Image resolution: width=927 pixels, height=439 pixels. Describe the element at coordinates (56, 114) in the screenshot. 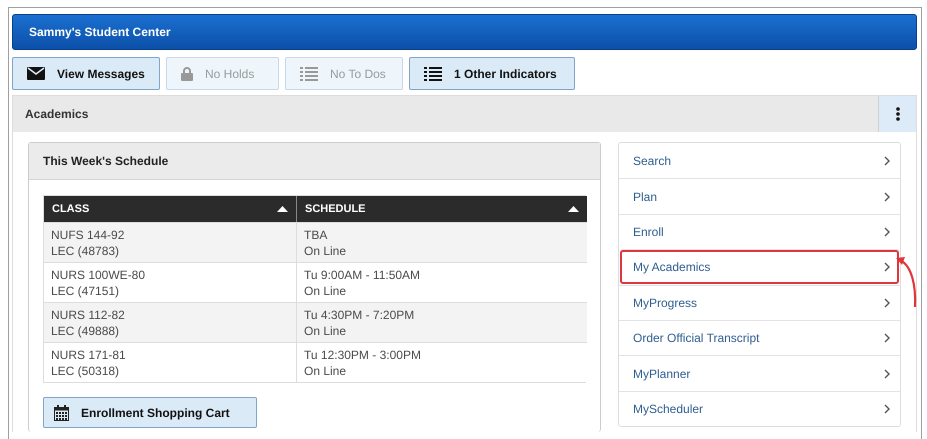

I see `panel-title: Academics` at that location.